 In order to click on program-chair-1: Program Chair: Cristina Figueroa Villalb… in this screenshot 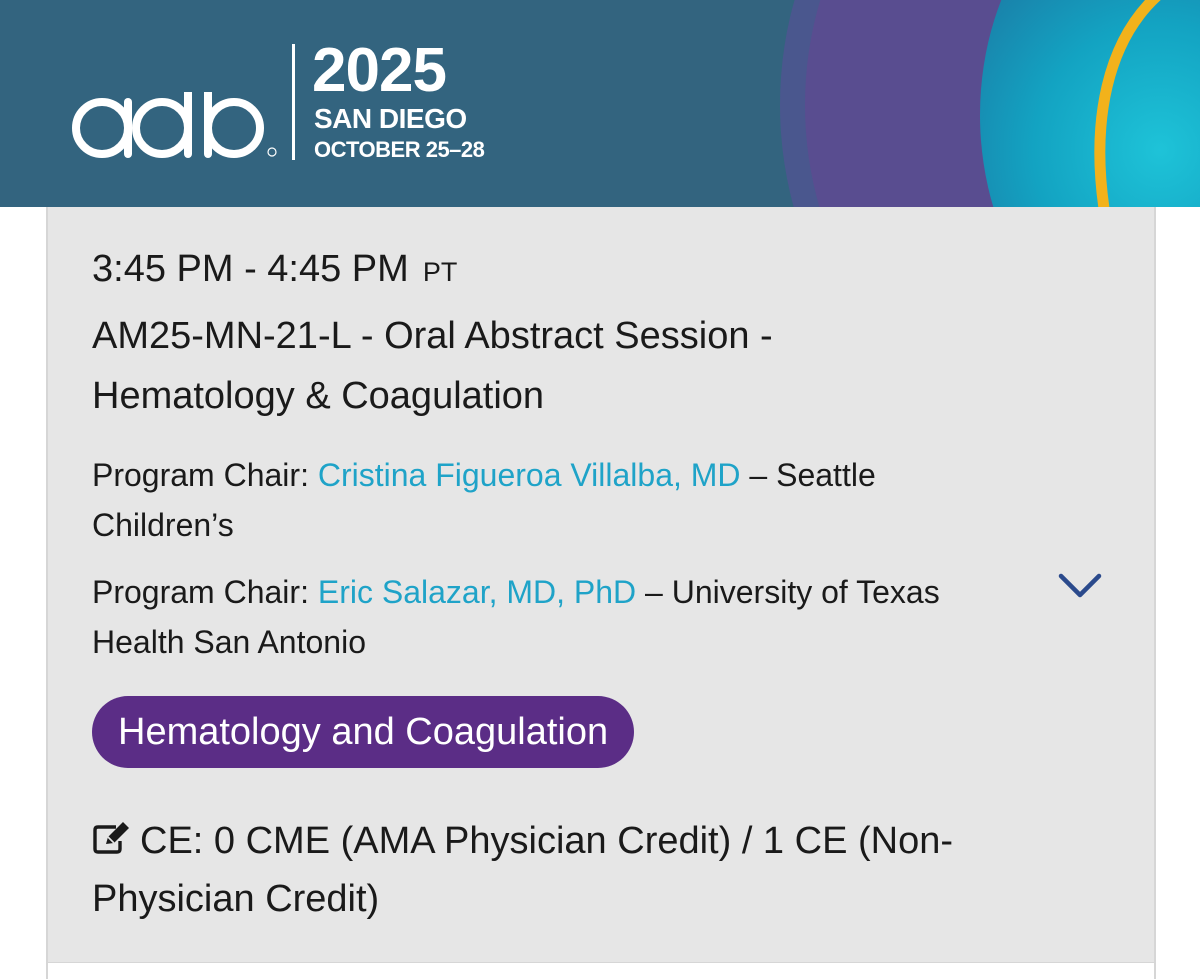, I will do `click(542, 500)`.